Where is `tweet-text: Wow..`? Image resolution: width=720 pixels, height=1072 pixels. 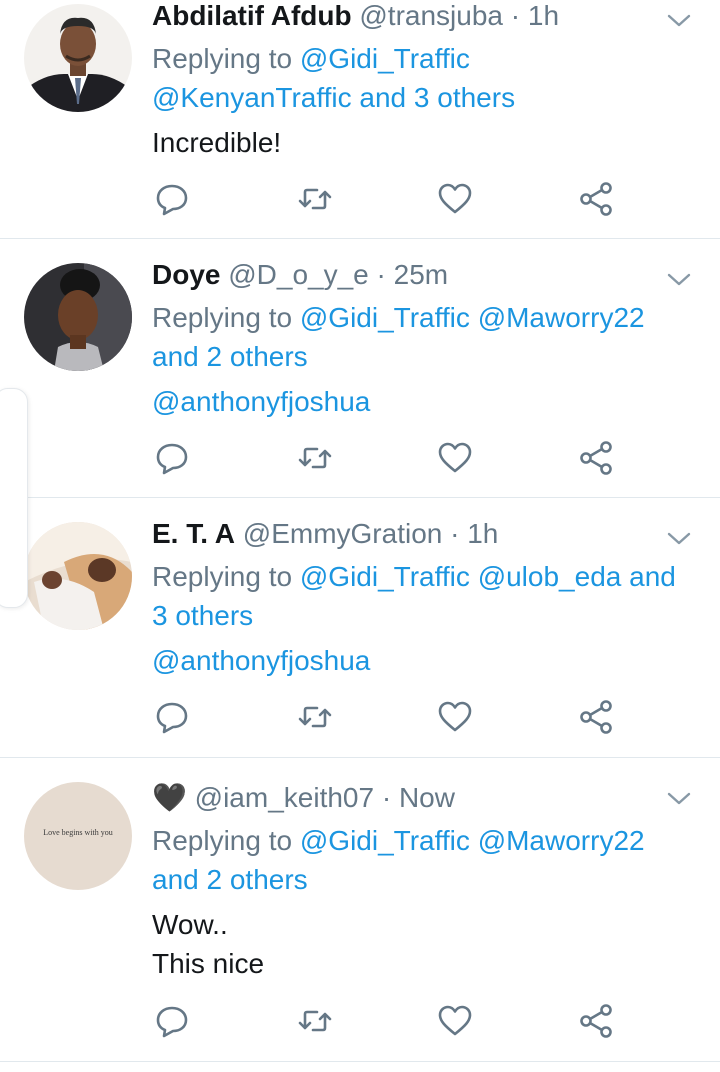 tweet-text: Wow.. is located at coordinates (190, 924).